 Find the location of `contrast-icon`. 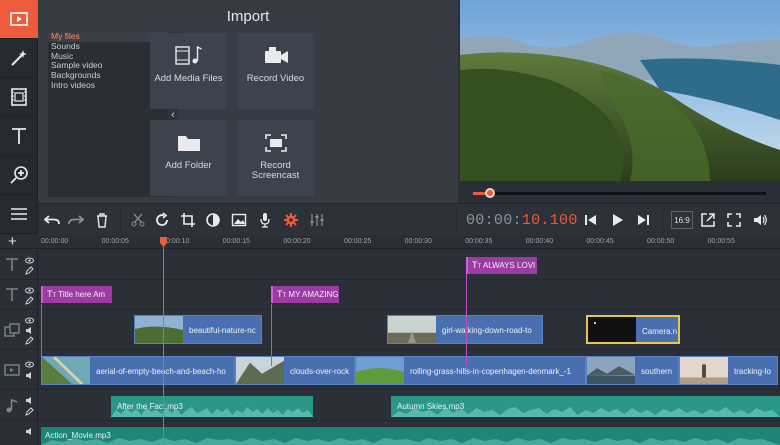

contrast-icon is located at coordinates (213, 220).